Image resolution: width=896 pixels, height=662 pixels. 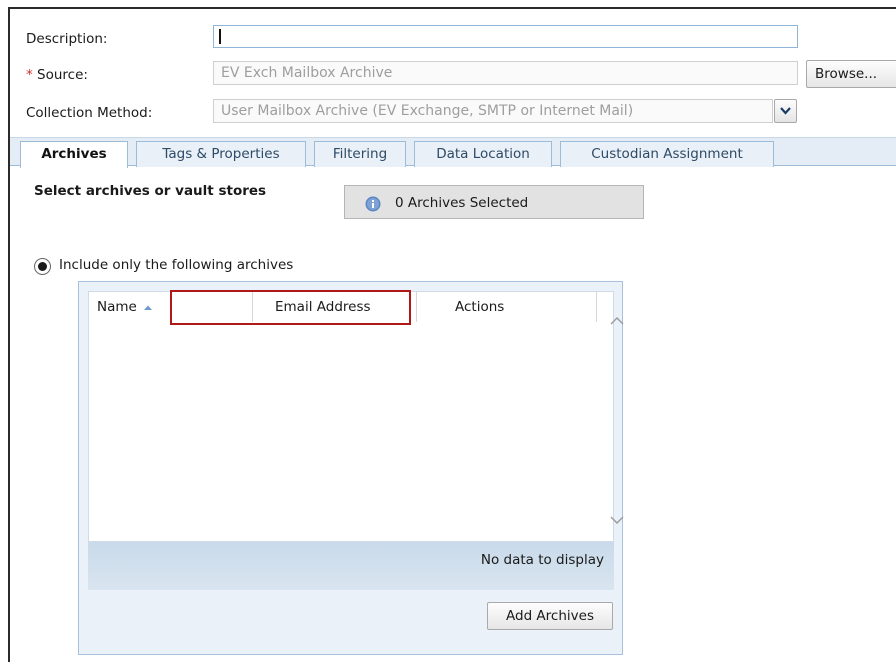 I want to click on description-label: Description:, so click(x=67, y=39).